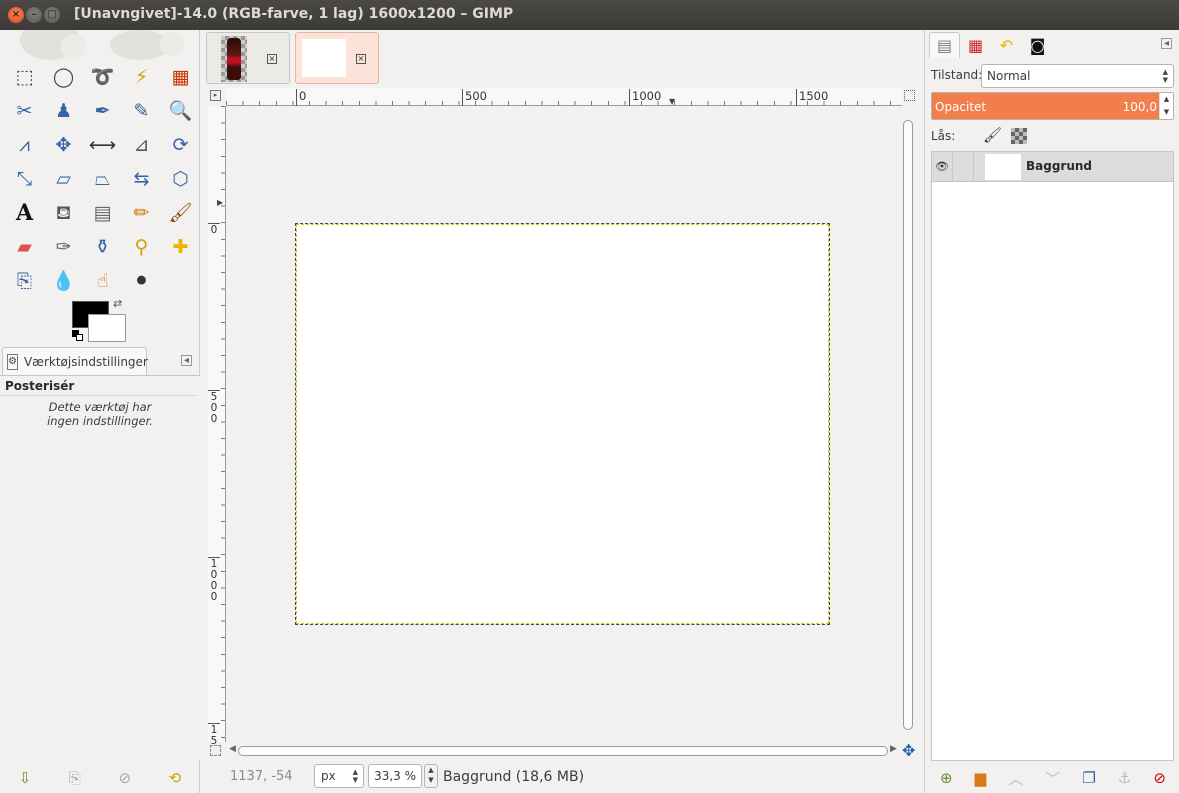 The width and height of the screenshot is (1179, 793). What do you see at coordinates (24, 77) in the screenshot?
I see `rect-select-tool-button: ⬚` at bounding box center [24, 77].